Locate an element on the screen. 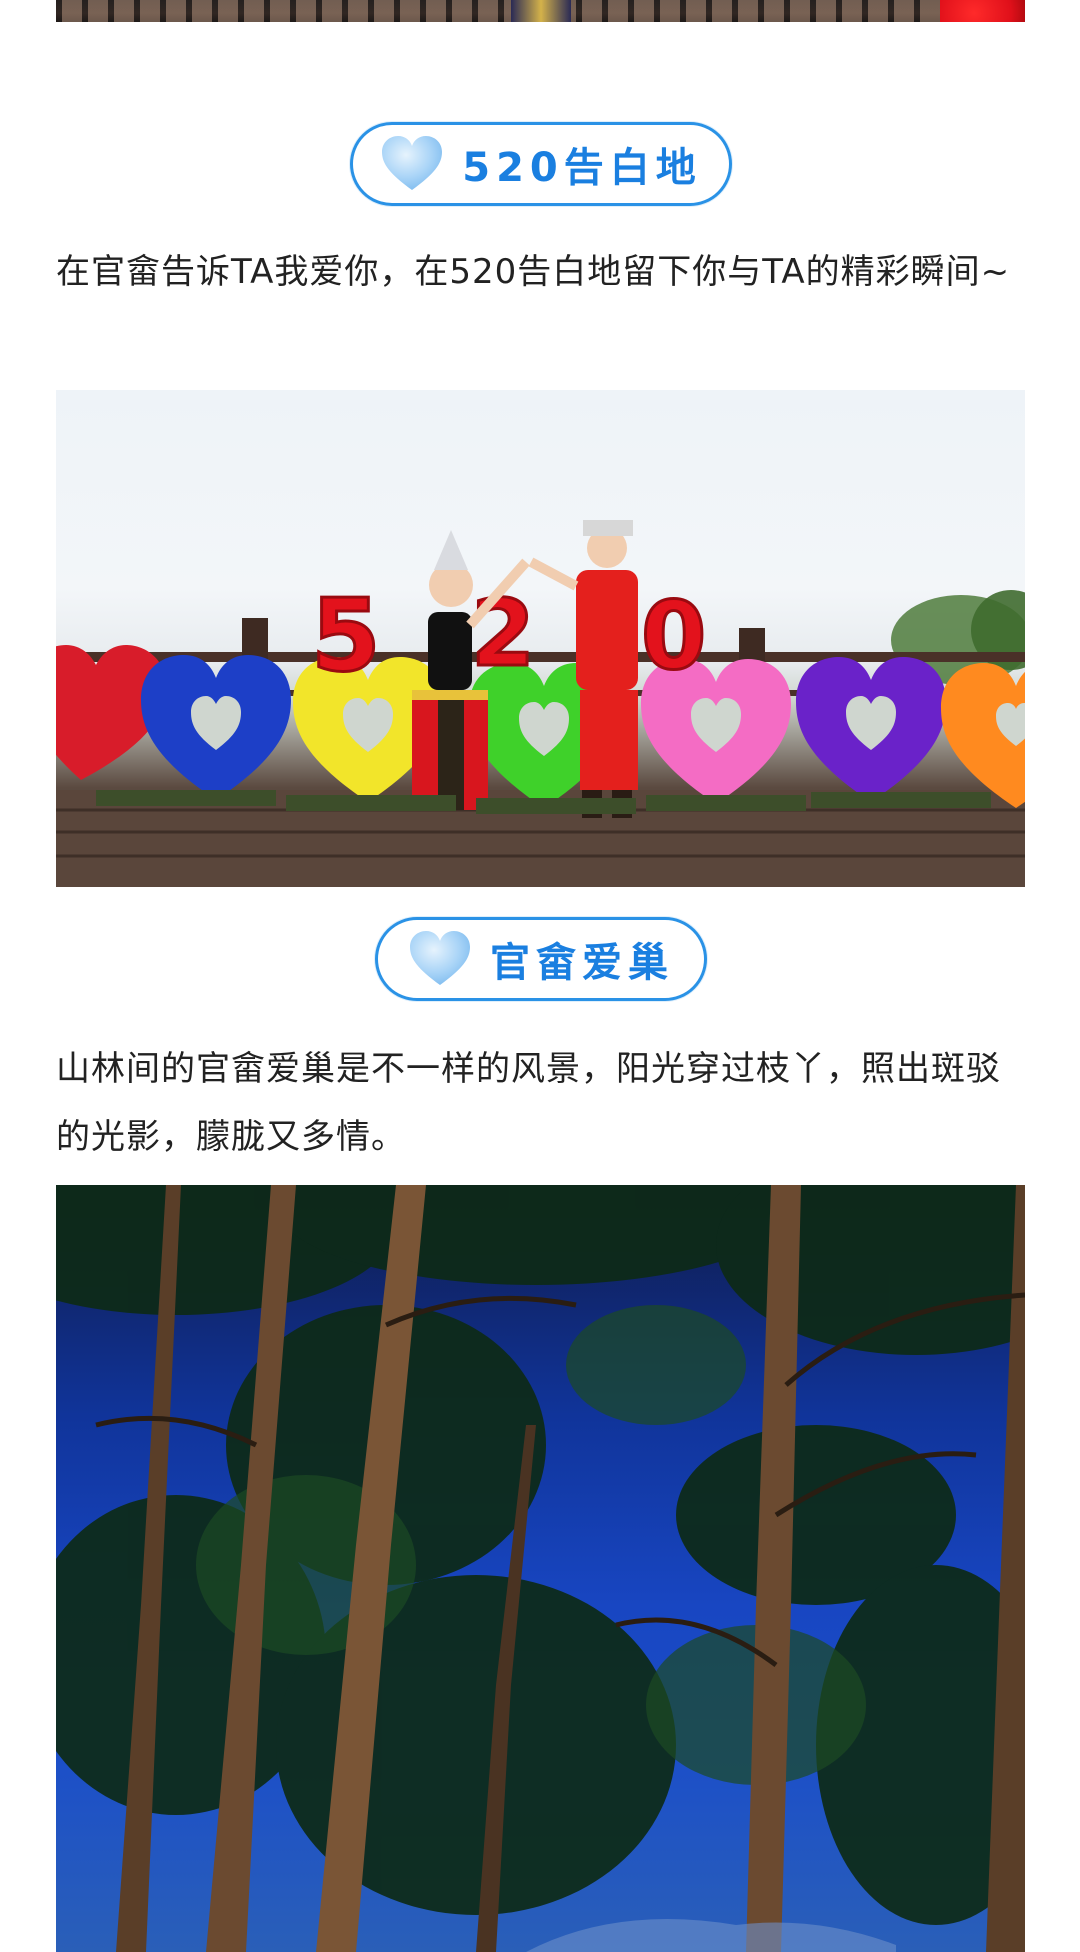 Image resolution: width=1080 pixels, height=1952 pixels. red-flower-decoration is located at coordinates (982, 11).